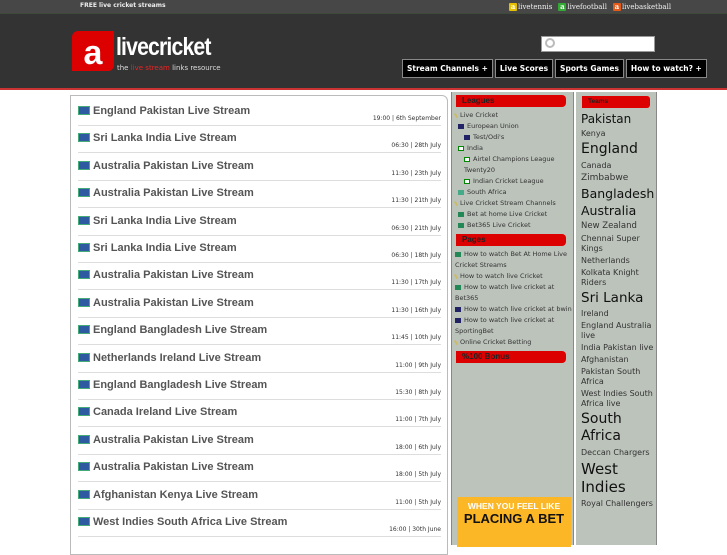 The image size is (727, 555). What do you see at coordinates (618, 504) in the screenshot?
I see `team-tag: Royal Challengers` at bounding box center [618, 504].